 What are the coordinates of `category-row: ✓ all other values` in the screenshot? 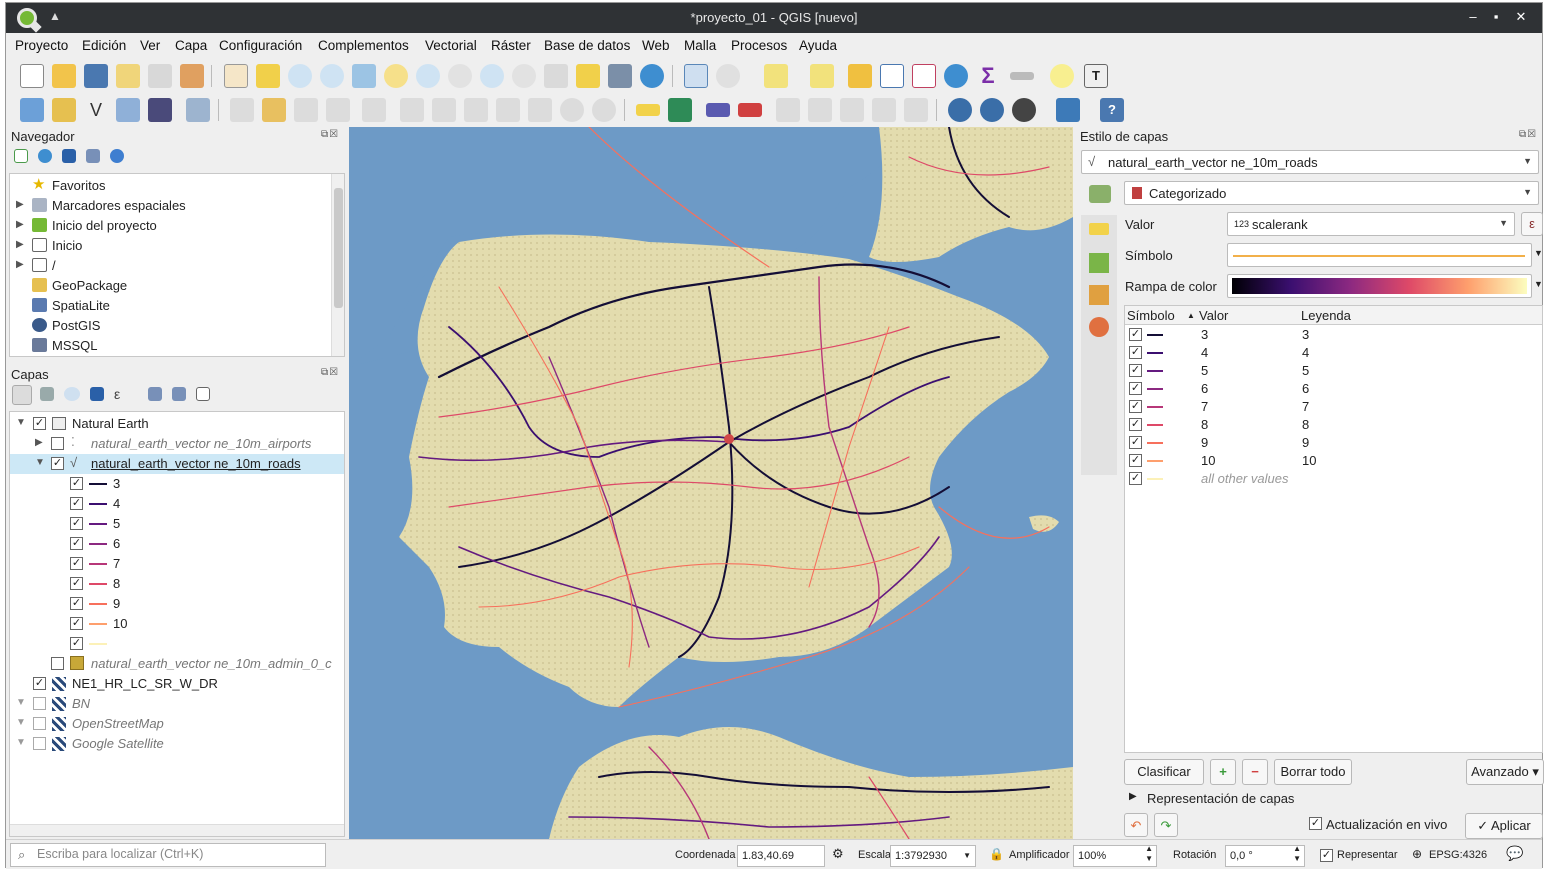 It's located at (1333, 479).